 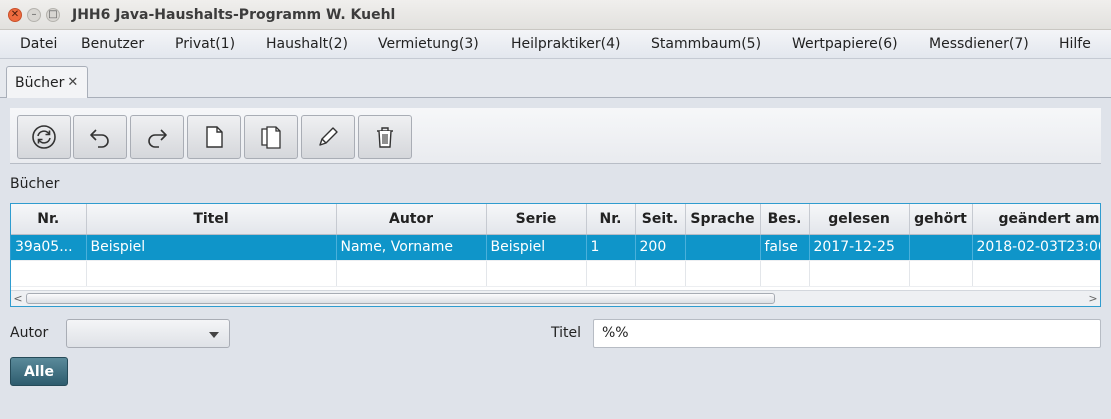 I want to click on tab-buecher: Bücher ✕, so click(x=47, y=82).